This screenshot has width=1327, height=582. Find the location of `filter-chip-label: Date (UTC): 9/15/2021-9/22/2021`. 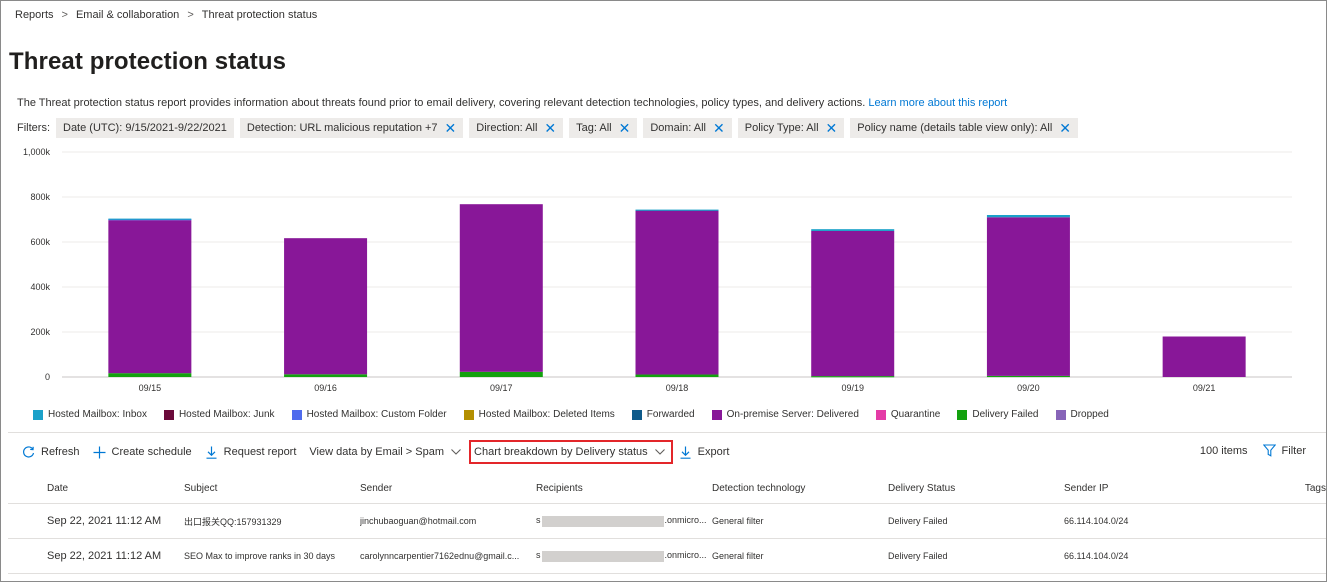

filter-chip-label: Date (UTC): 9/15/2021-9/22/2021 is located at coordinates (145, 128).